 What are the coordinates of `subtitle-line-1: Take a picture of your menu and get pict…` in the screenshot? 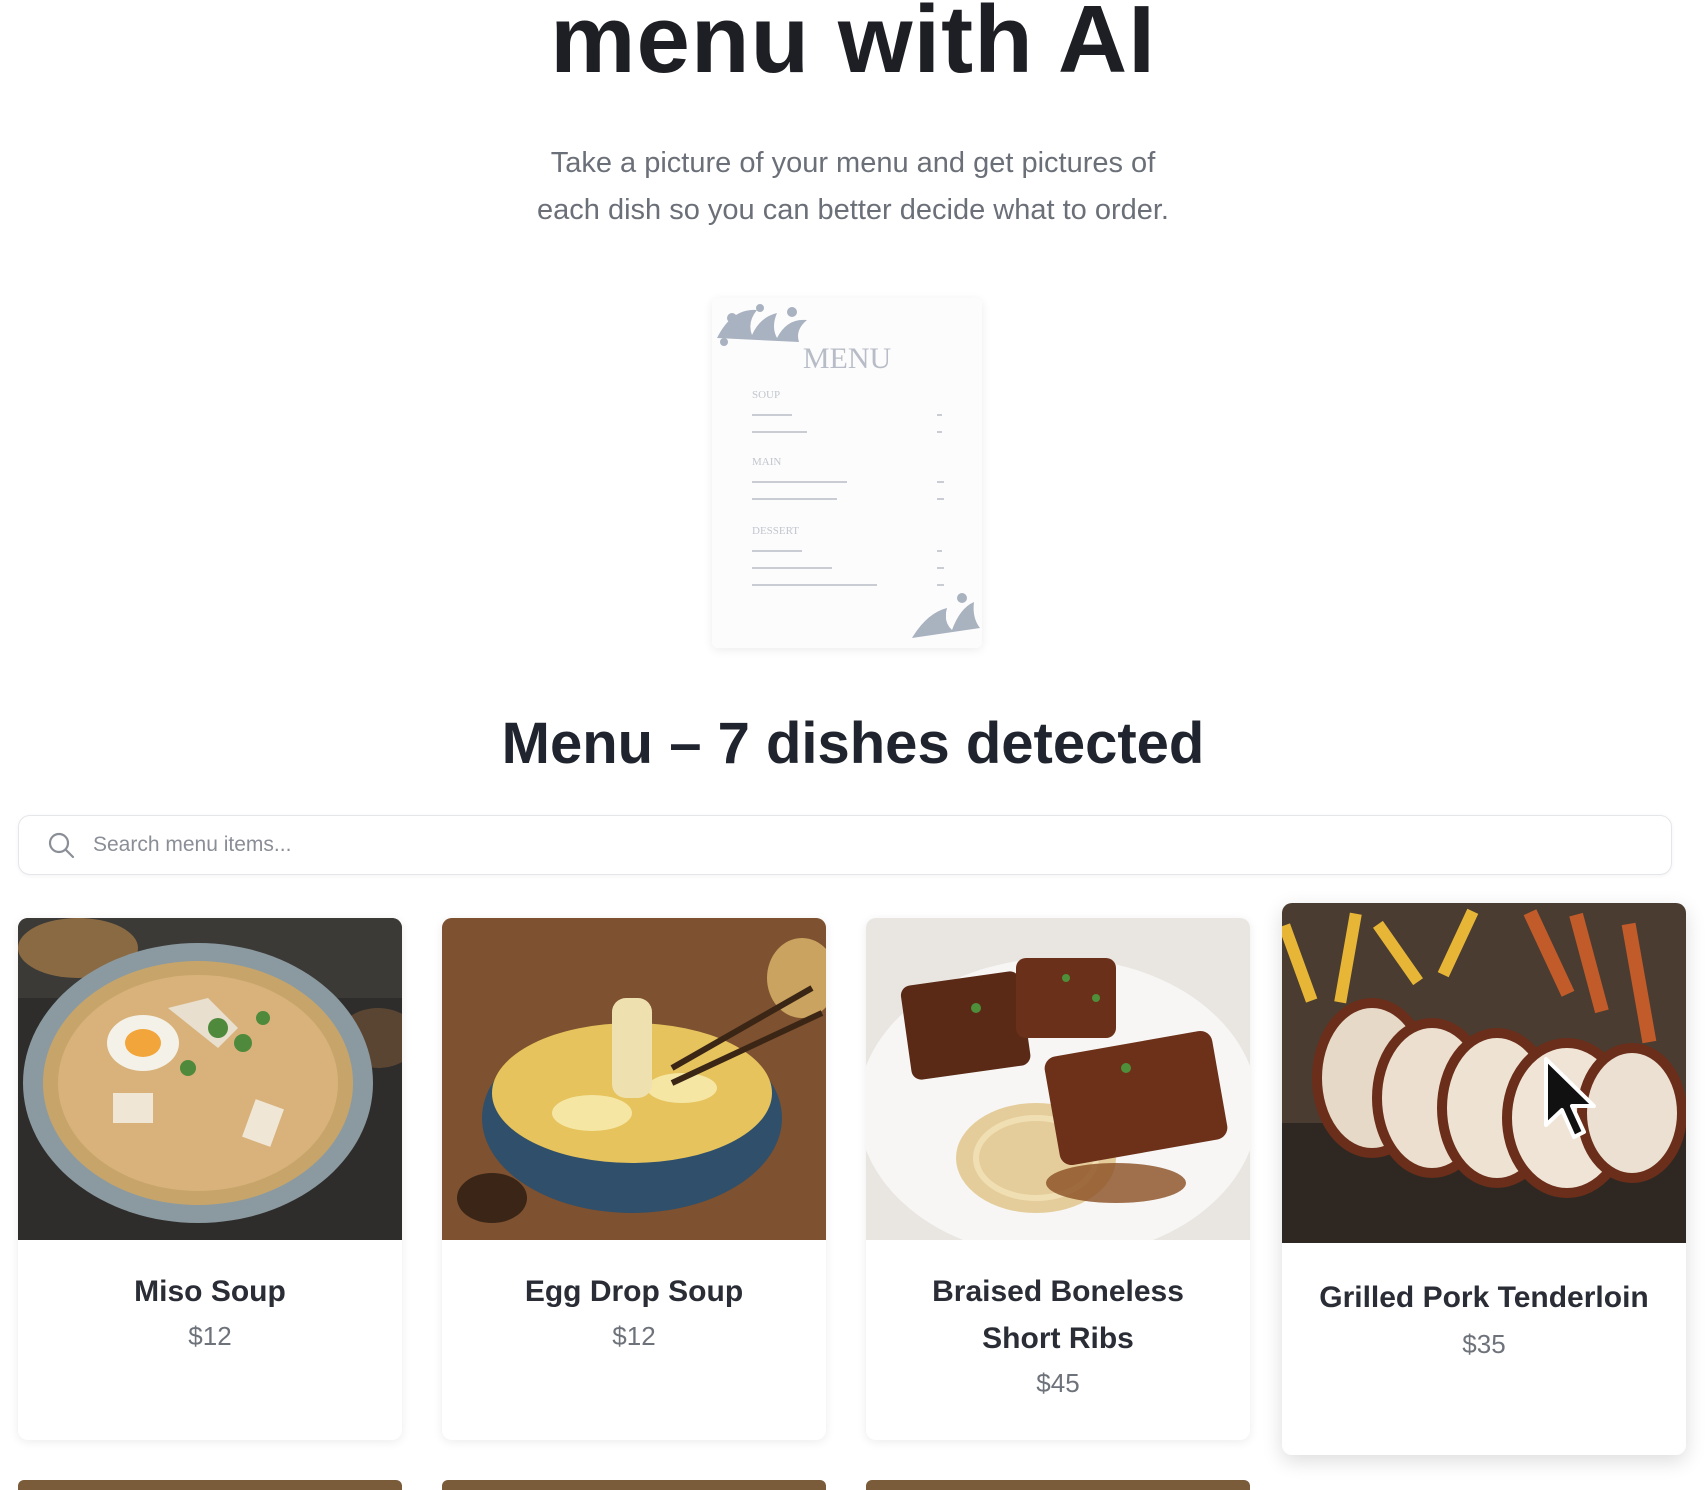 It's located at (853, 163).